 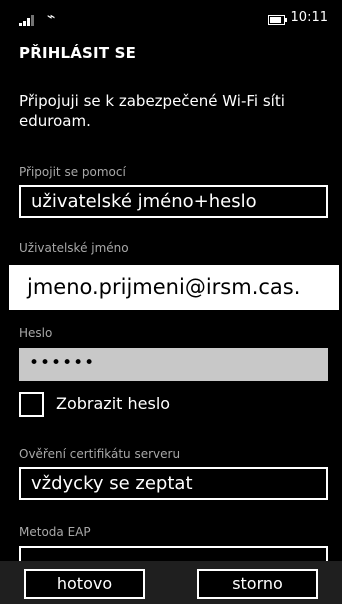 What do you see at coordinates (173, 483) in the screenshot?
I see `server-cert-select: vždycky se zeptat` at bounding box center [173, 483].